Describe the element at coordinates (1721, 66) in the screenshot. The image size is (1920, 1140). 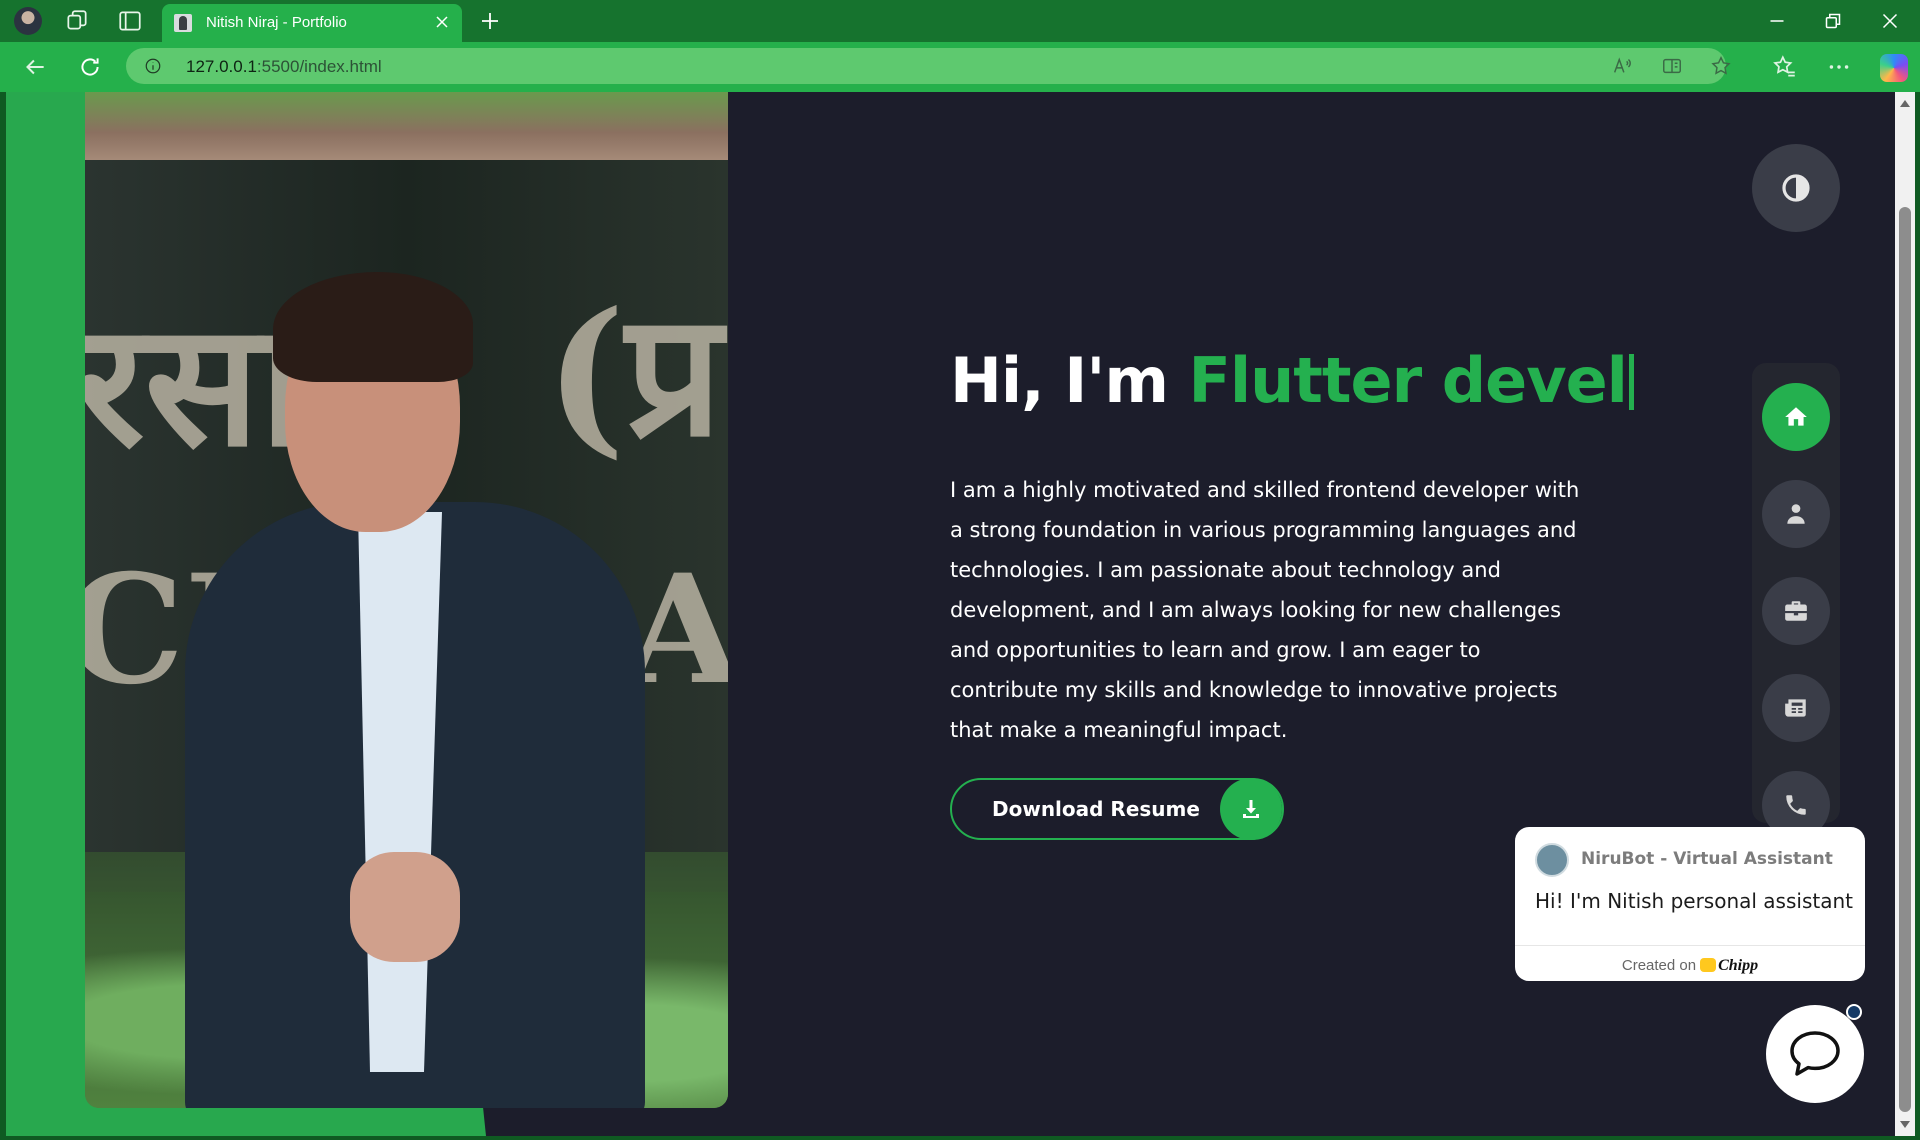
I see `favorite-star-icon` at that location.